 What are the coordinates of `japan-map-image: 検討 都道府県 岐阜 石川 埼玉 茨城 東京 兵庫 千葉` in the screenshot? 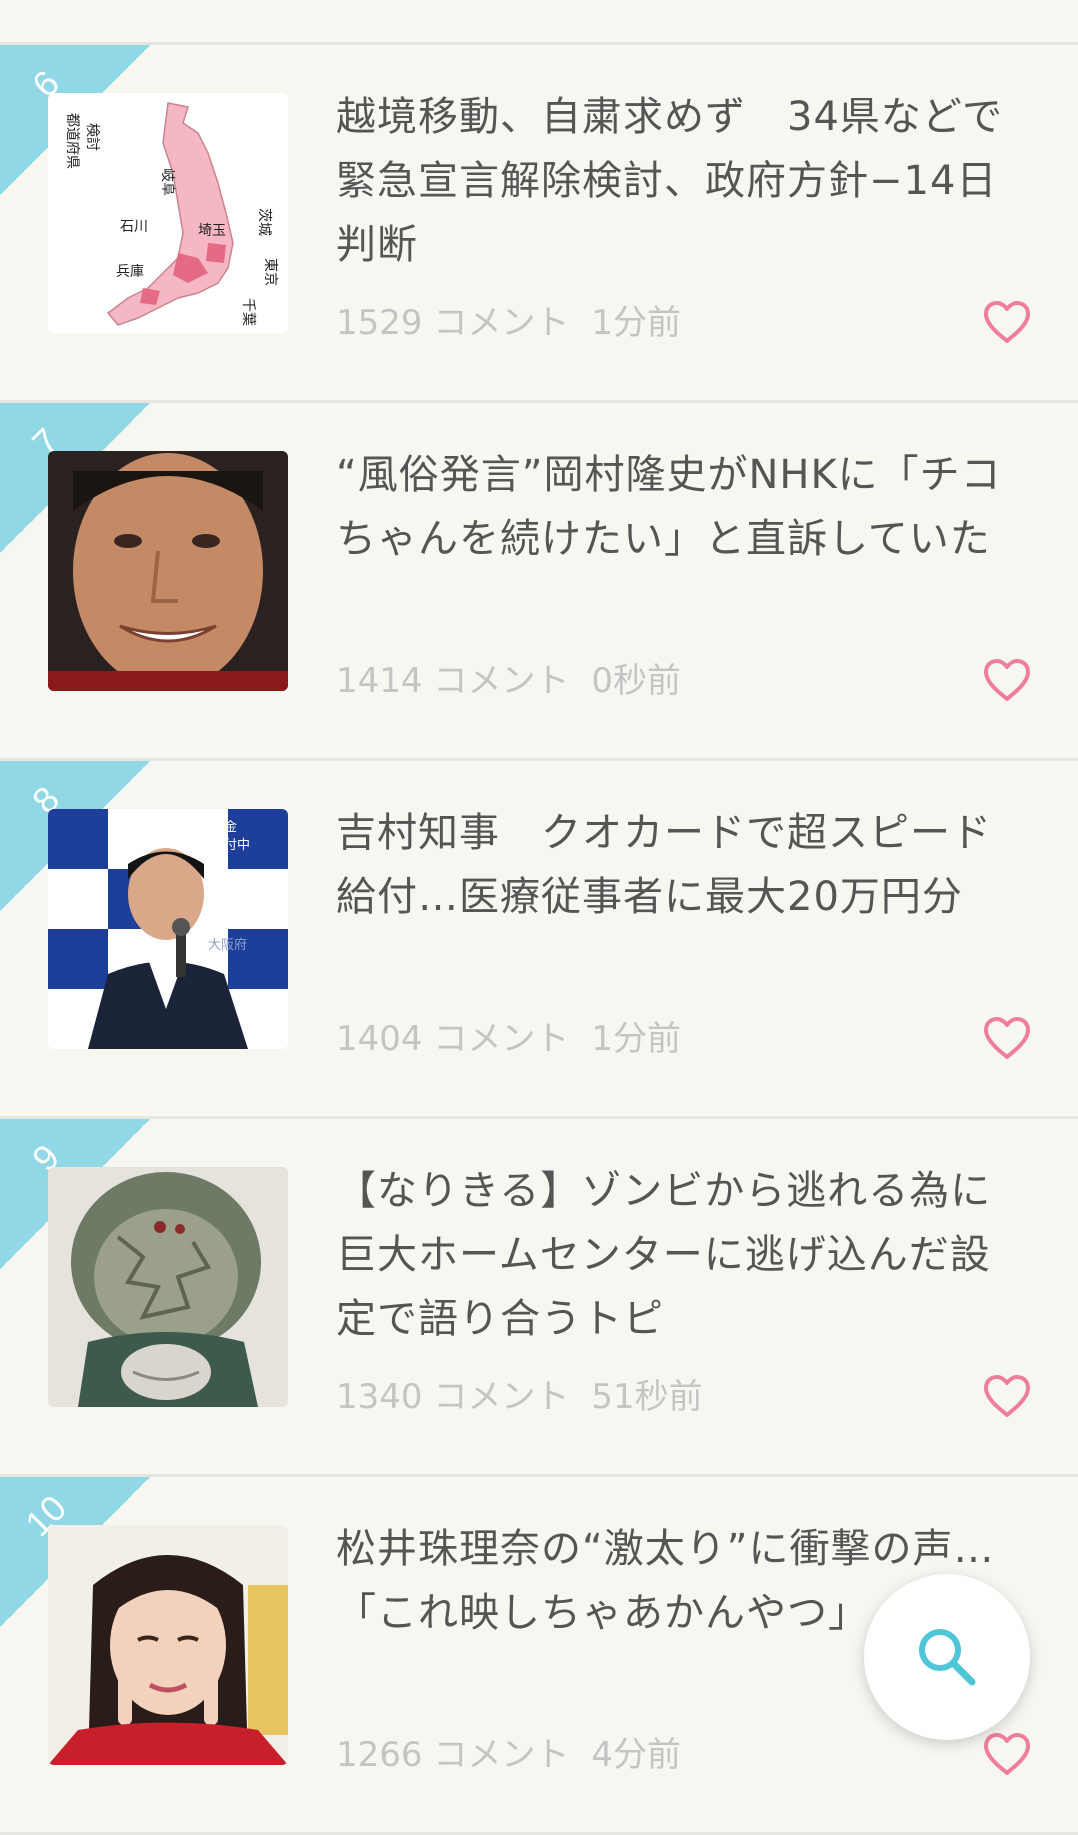 It's located at (168, 213).